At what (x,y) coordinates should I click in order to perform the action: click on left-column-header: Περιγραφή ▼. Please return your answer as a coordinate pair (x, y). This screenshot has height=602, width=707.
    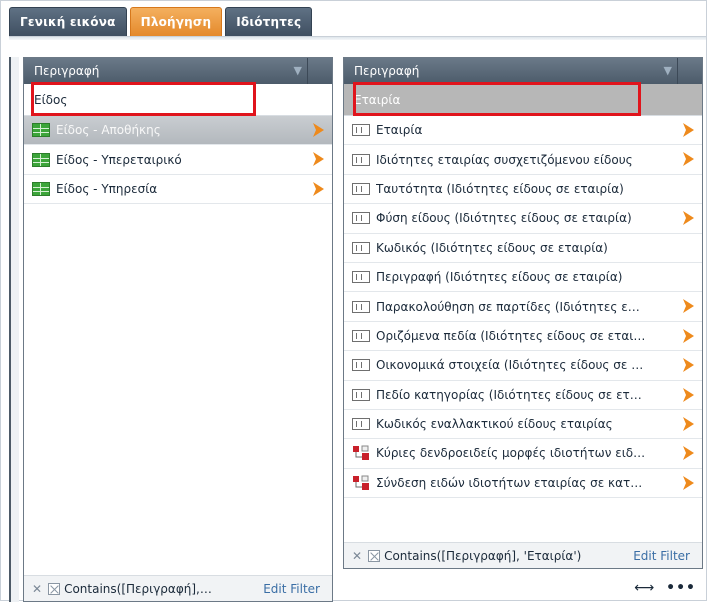
    Looking at the image, I should click on (178, 71).